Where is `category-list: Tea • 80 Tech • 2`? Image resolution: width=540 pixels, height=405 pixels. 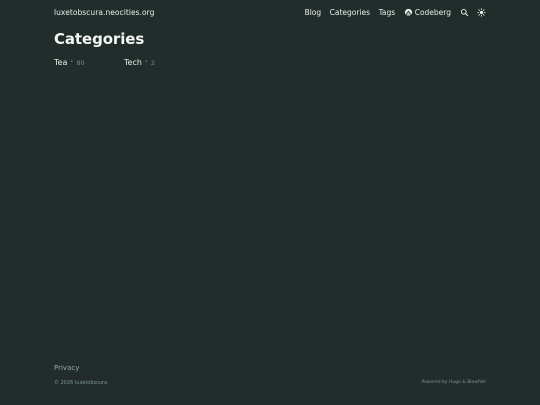
category-list: Tea • 80 Tech • 2 is located at coordinates (124, 62).